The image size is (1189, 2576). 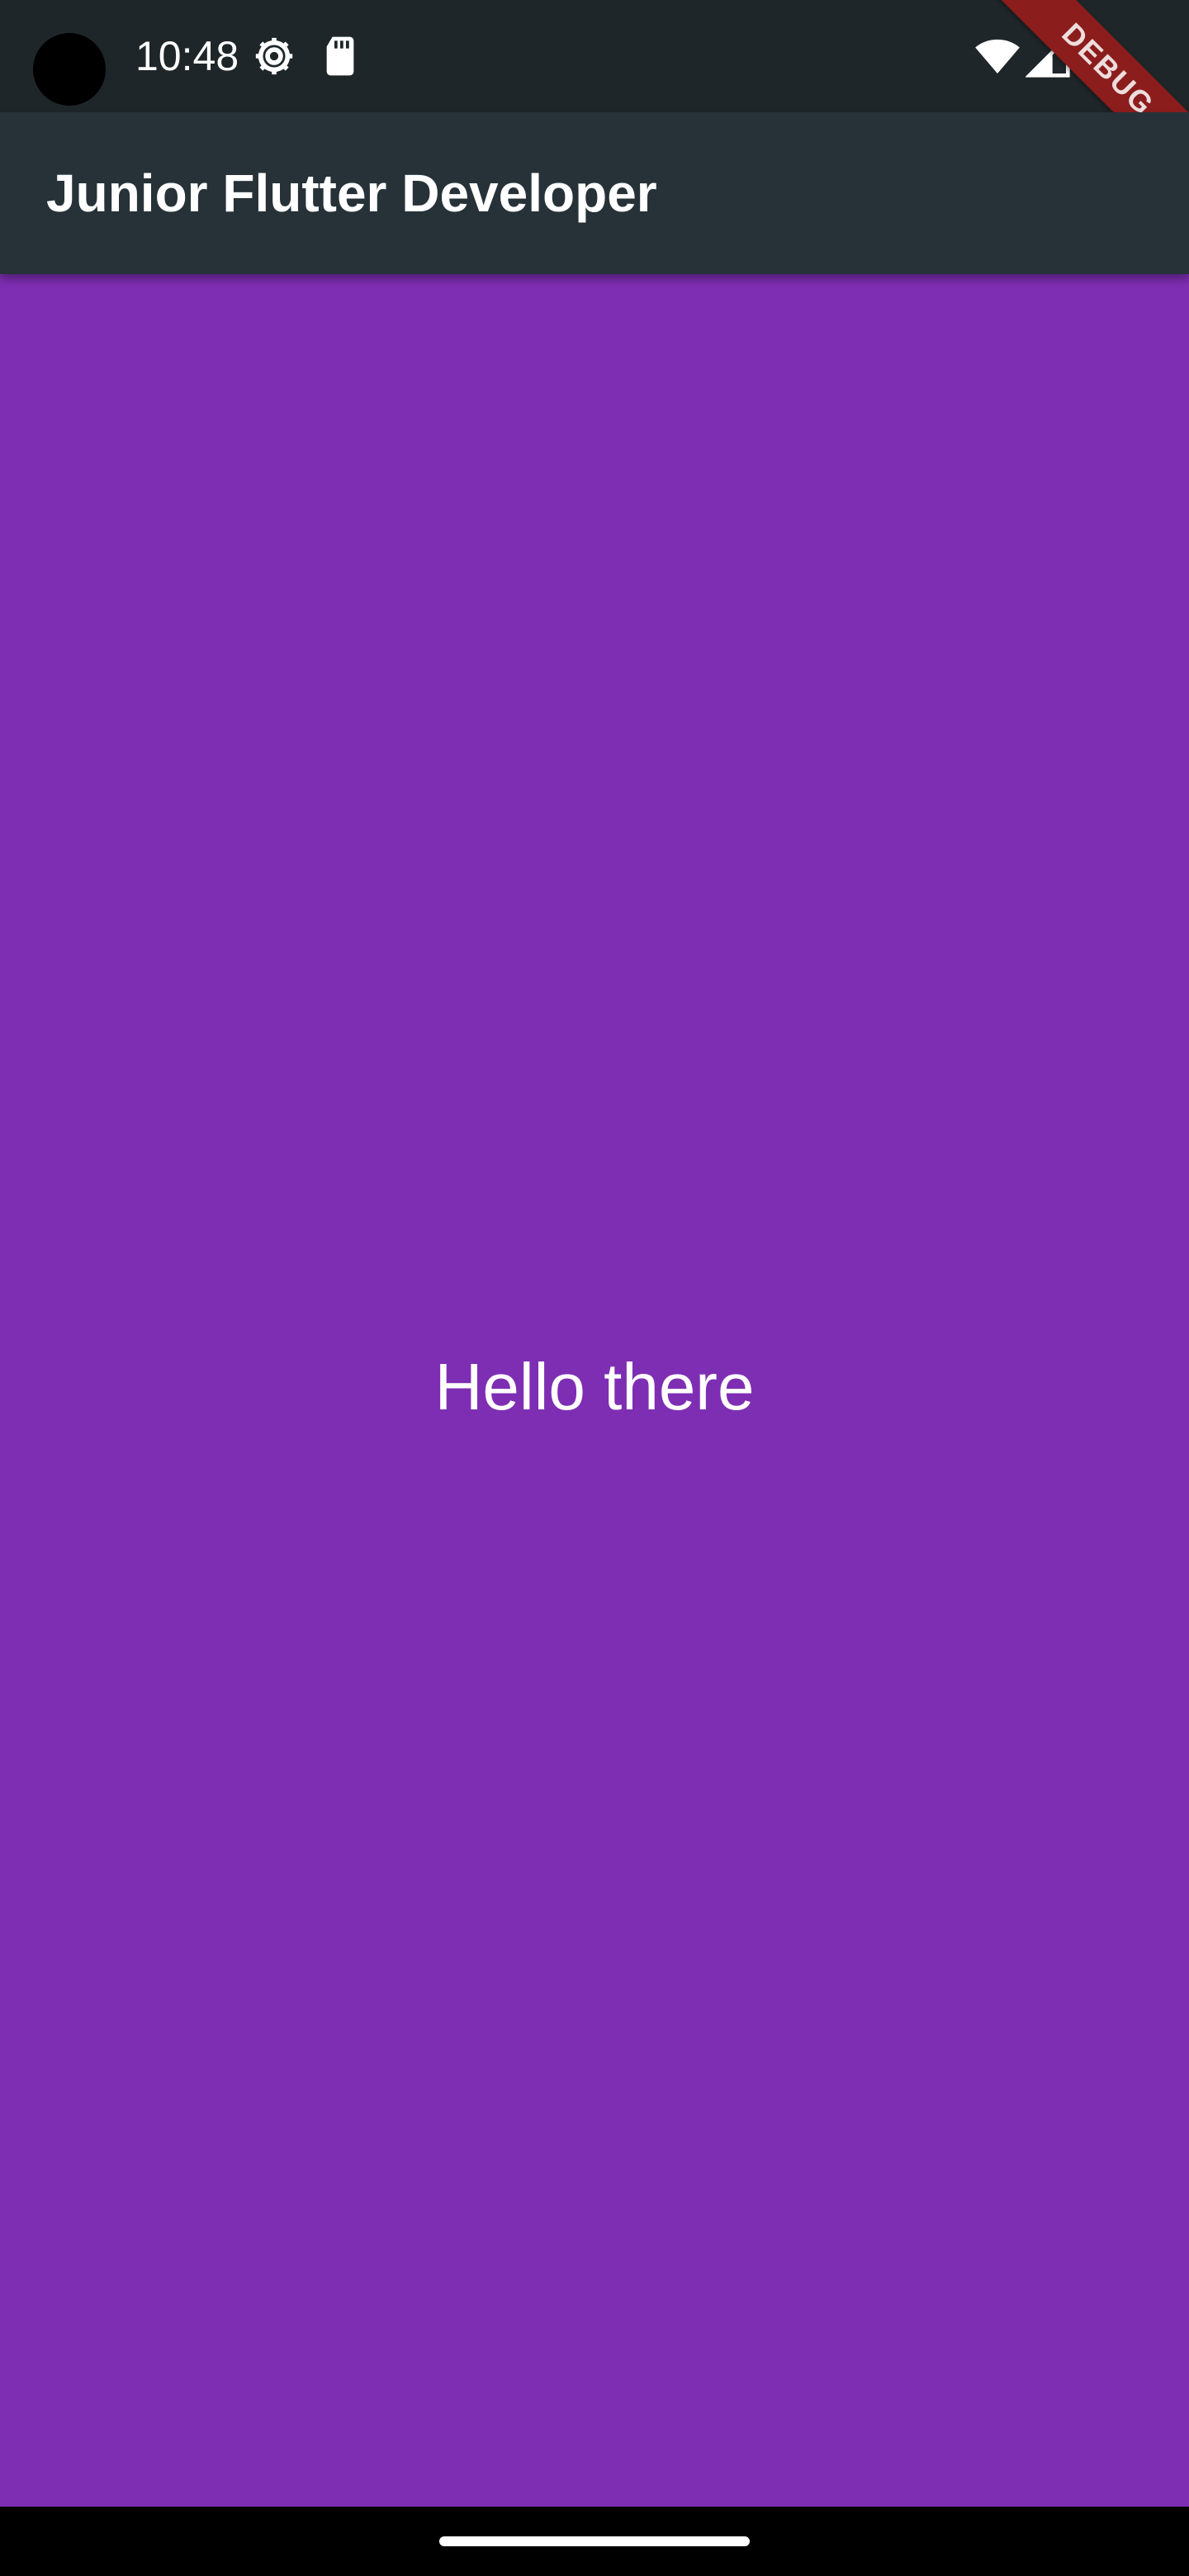 What do you see at coordinates (997, 56) in the screenshot?
I see `wifi-icon` at bounding box center [997, 56].